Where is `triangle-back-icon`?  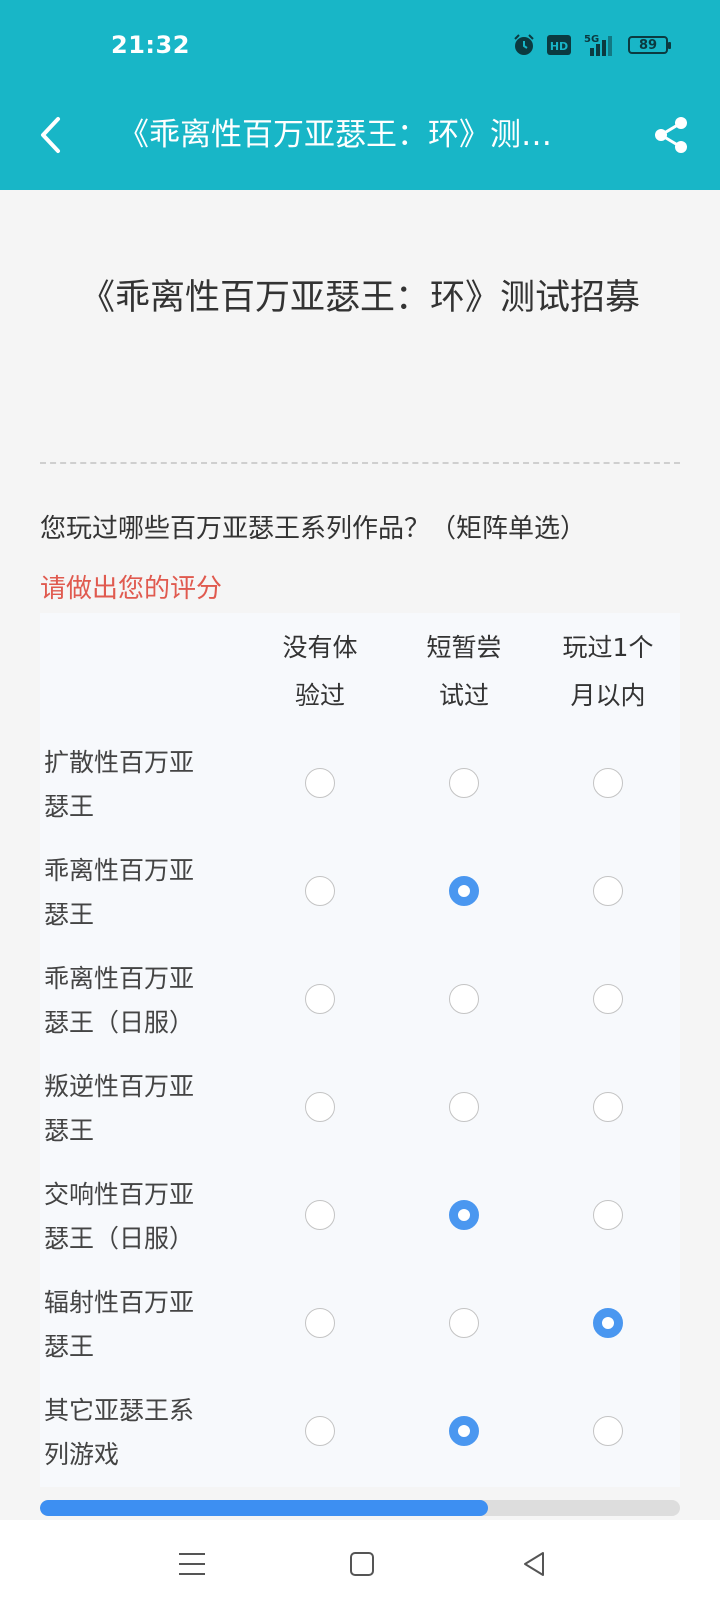 triangle-back-icon is located at coordinates (534, 1564).